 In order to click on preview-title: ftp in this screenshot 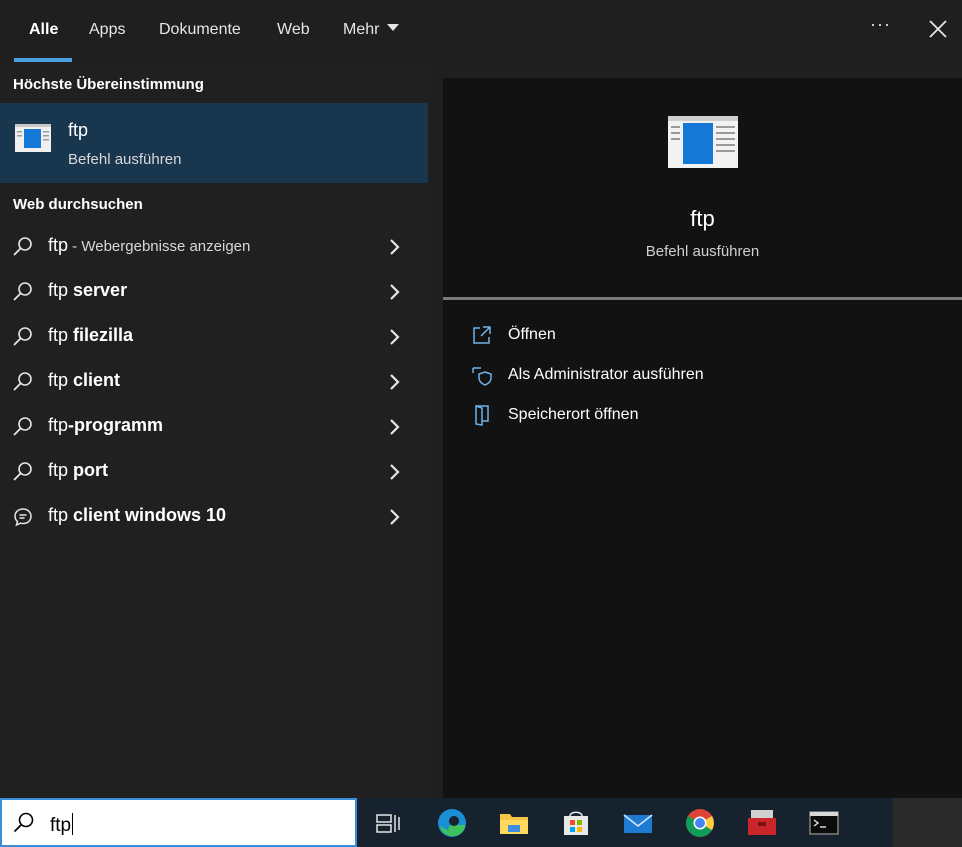, I will do `click(702, 218)`.